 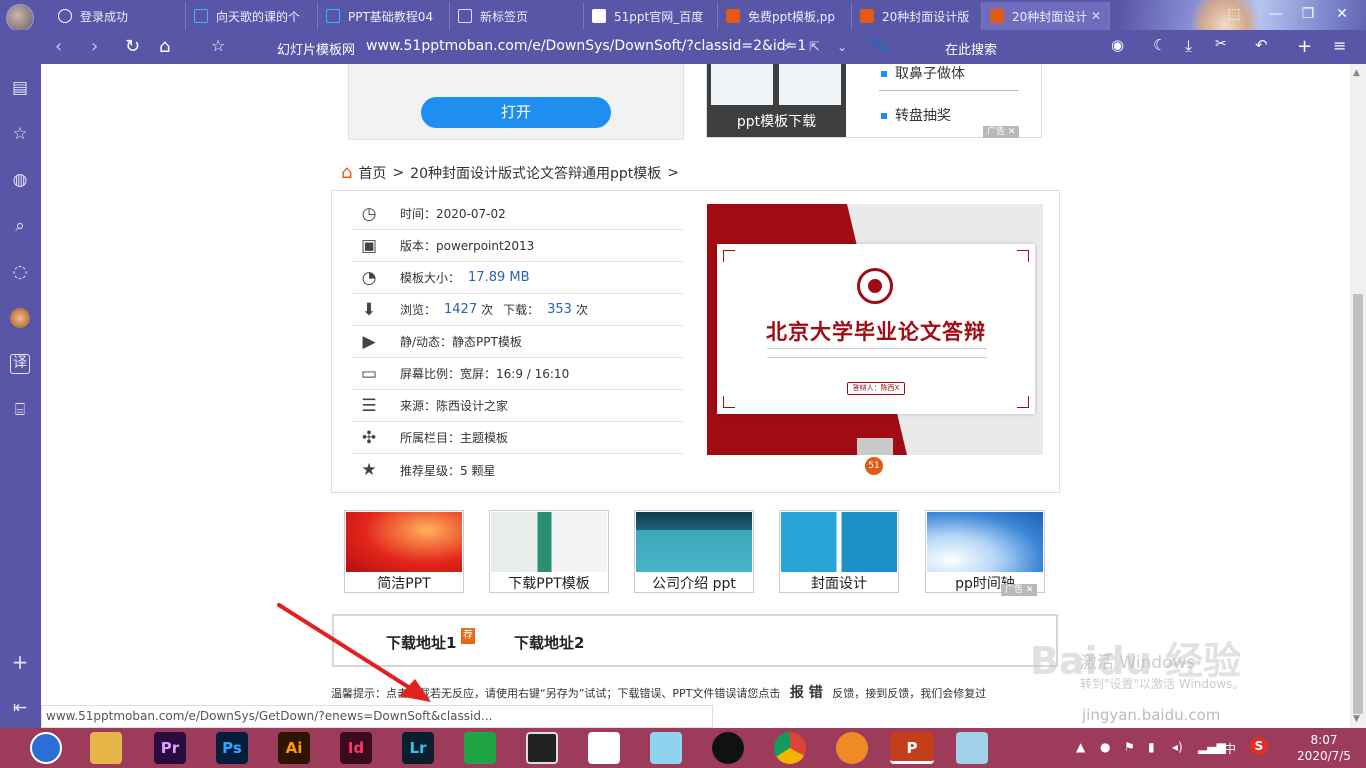 I want to click on vertical-scrollbar: ▲ ▼, so click(x=1358, y=396).